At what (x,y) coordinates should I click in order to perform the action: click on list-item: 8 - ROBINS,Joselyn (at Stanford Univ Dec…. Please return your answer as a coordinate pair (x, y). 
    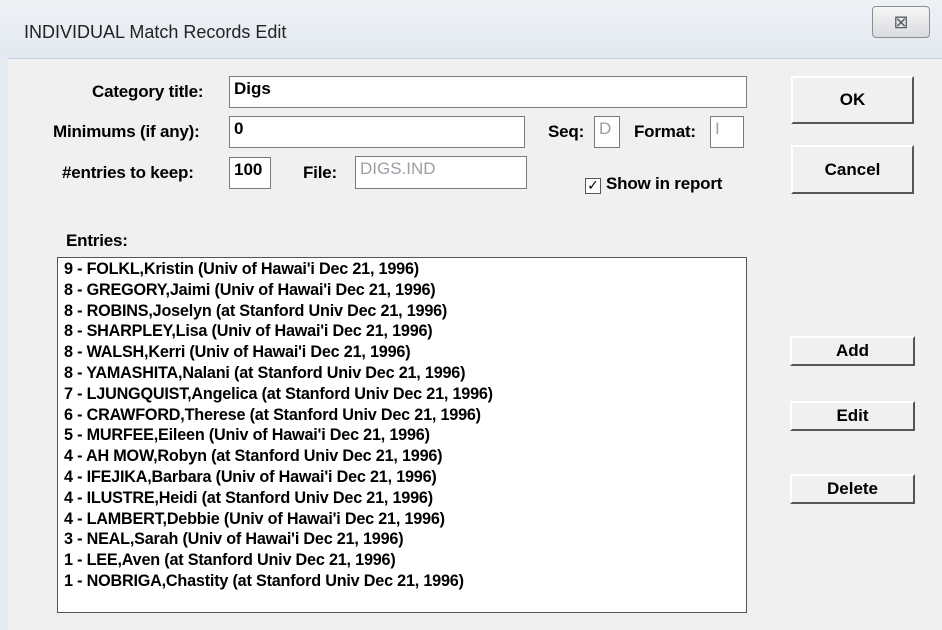
    Looking at the image, I should click on (402, 311).